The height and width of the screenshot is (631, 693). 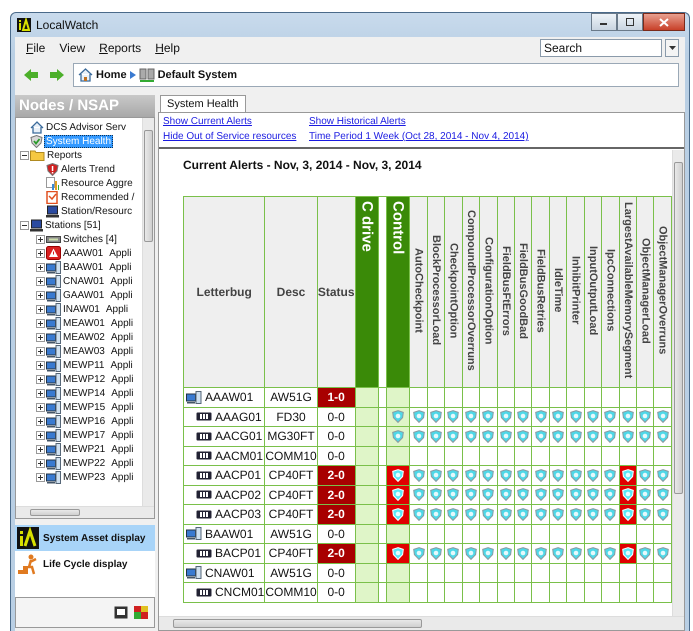 I want to click on address-bar: Home Default System, so click(x=376, y=75).